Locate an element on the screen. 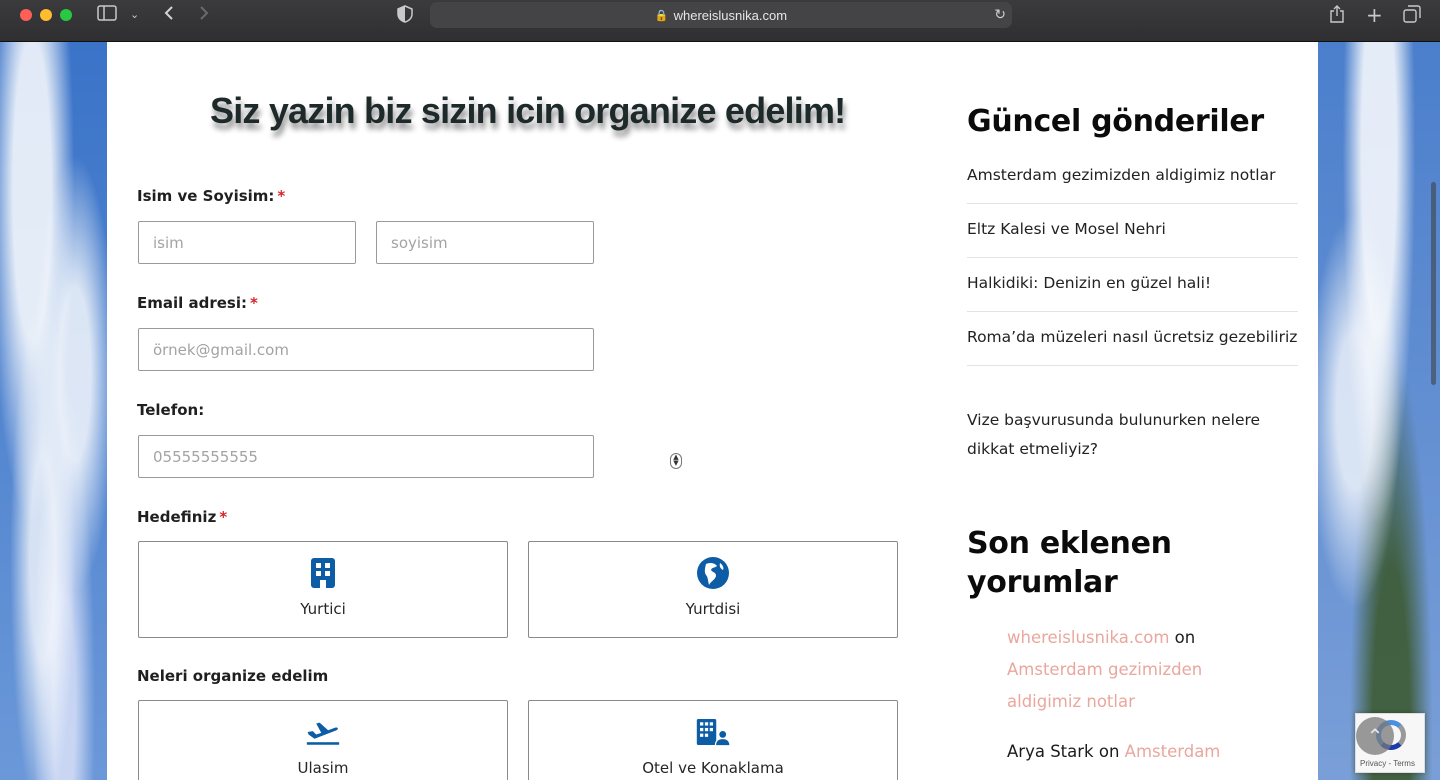  phone-input is located at coordinates (366, 456).